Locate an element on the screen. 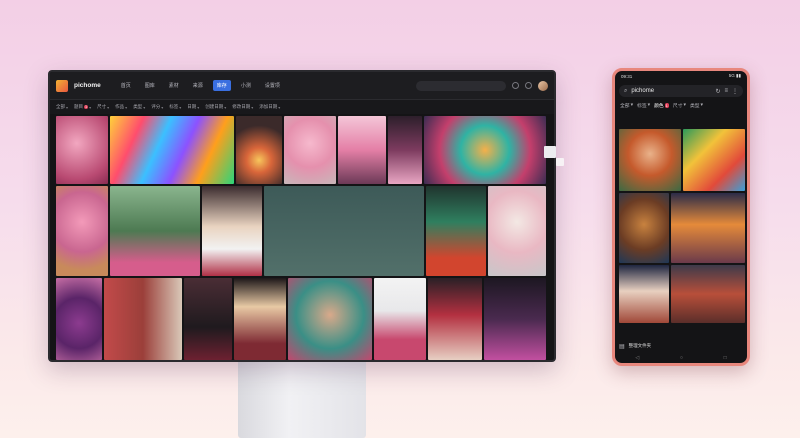 The width and height of the screenshot is (800, 438). image-tile-ice-cream-cone is located at coordinates (82, 231).